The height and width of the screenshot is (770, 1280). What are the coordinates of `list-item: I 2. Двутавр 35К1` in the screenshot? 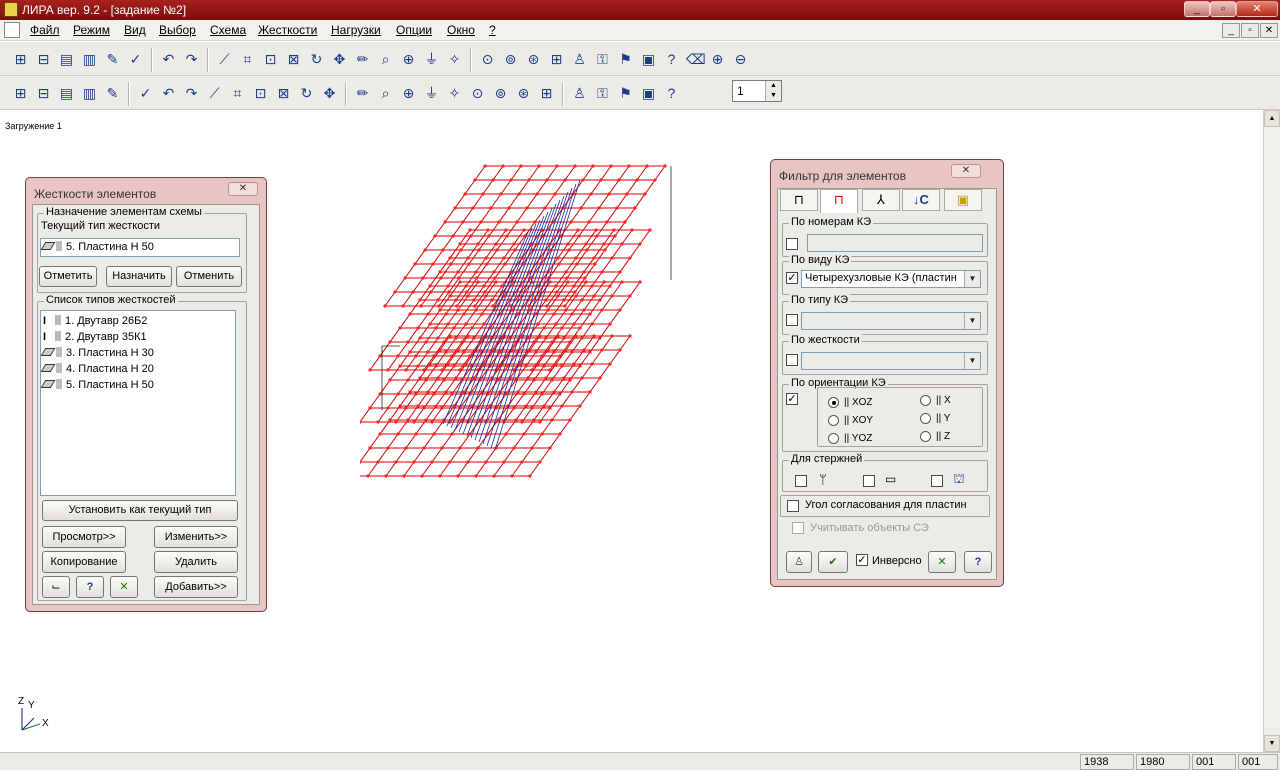 It's located at (95, 337).